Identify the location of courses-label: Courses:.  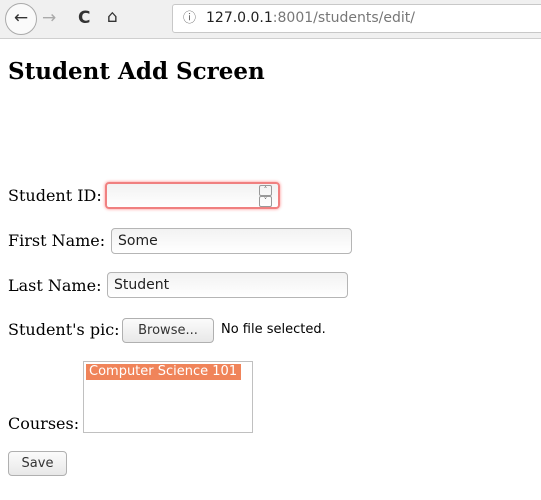
(44, 423).